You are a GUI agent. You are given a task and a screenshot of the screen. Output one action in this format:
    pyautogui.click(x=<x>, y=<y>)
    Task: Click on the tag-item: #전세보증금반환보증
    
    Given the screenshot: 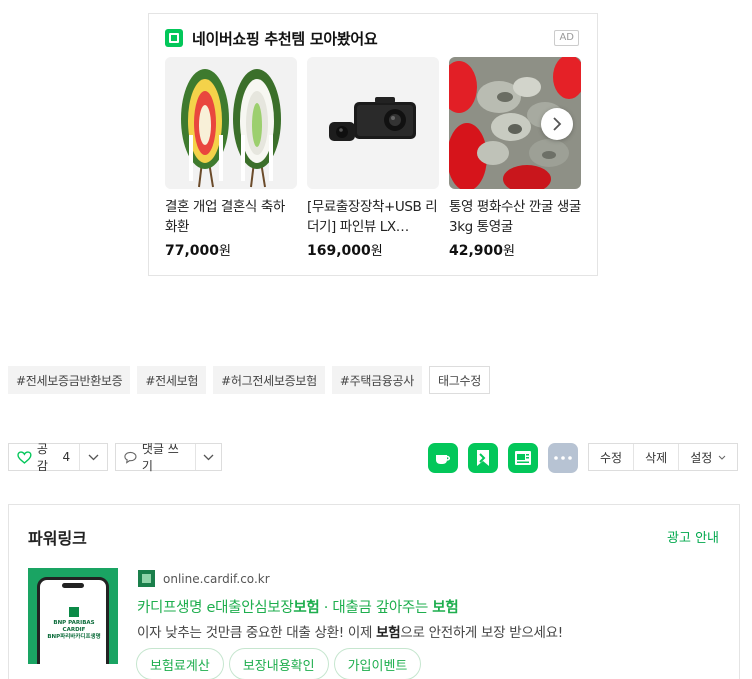 What is the action you would take?
    pyautogui.click(x=69, y=380)
    